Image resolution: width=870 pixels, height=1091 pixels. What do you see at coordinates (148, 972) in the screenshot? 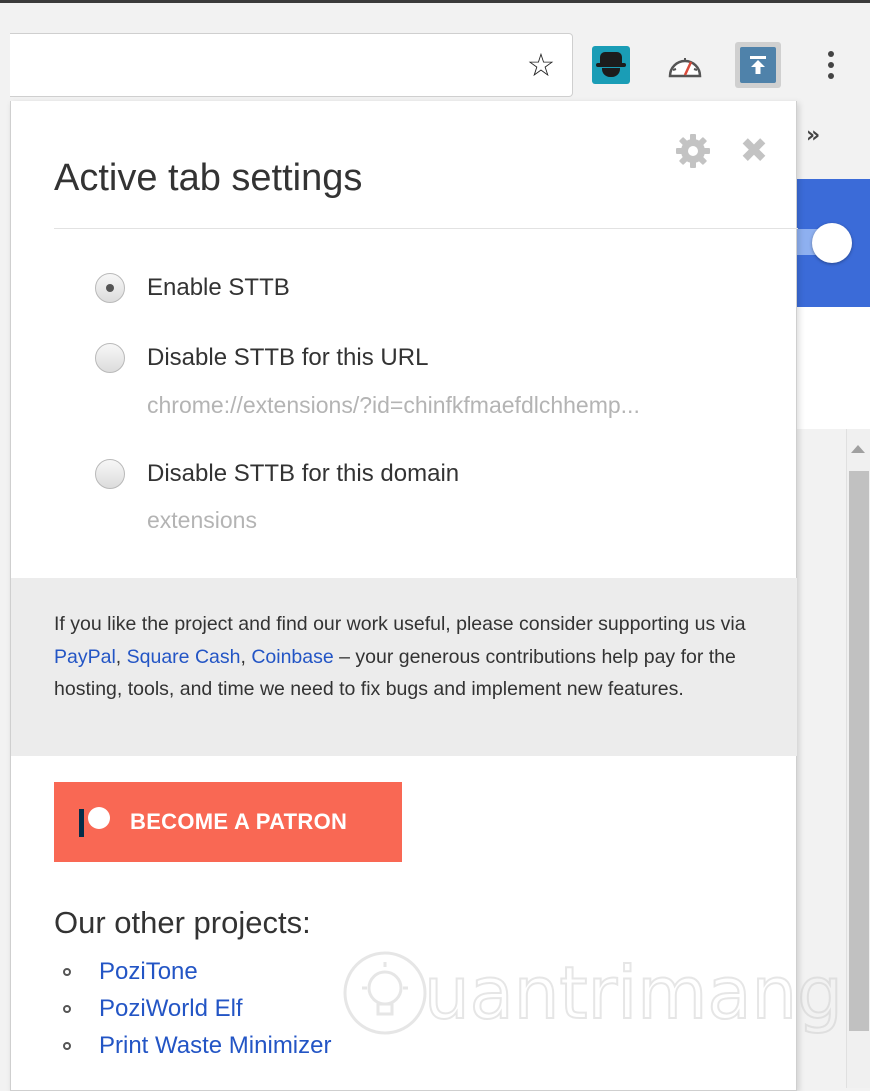
I see `project-link-pozitone: PoziTone` at bounding box center [148, 972].